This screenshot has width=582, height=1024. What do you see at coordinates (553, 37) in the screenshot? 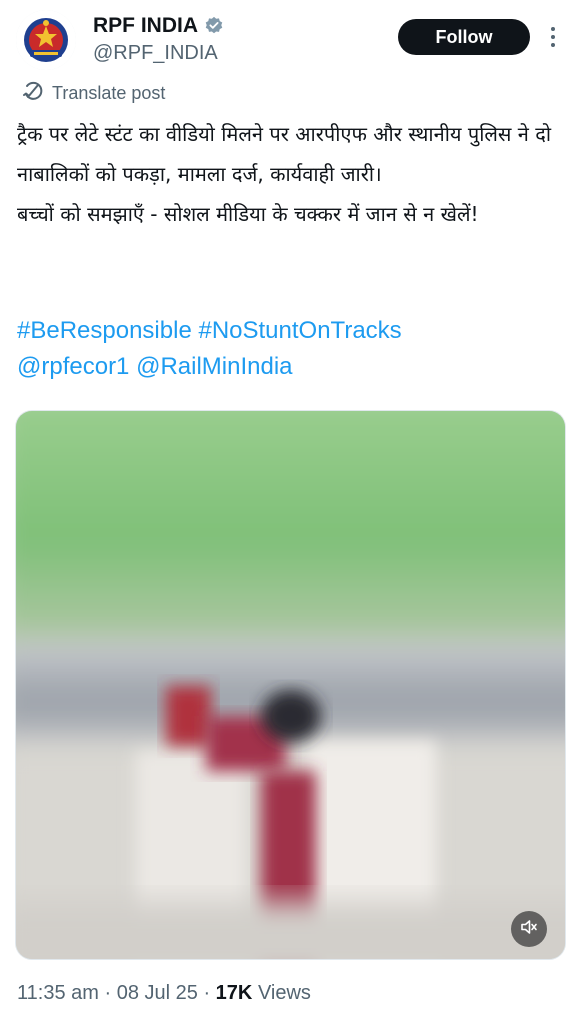
I see `more-vertical-icon` at bounding box center [553, 37].